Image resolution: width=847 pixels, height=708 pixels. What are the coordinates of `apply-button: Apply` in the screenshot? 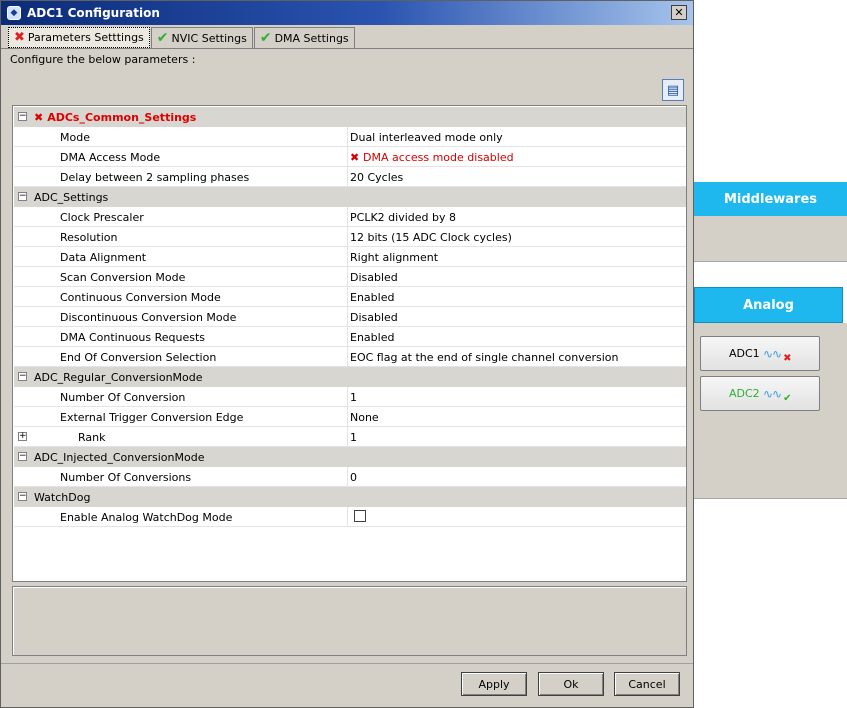 It's located at (494, 684).